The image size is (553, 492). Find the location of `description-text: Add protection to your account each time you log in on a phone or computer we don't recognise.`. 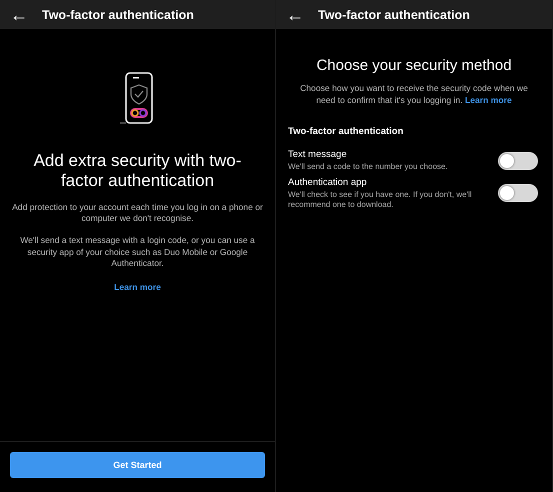

description-text: Add protection to your account each time you log in on a phone or computer we don't recognise. is located at coordinates (137, 213).